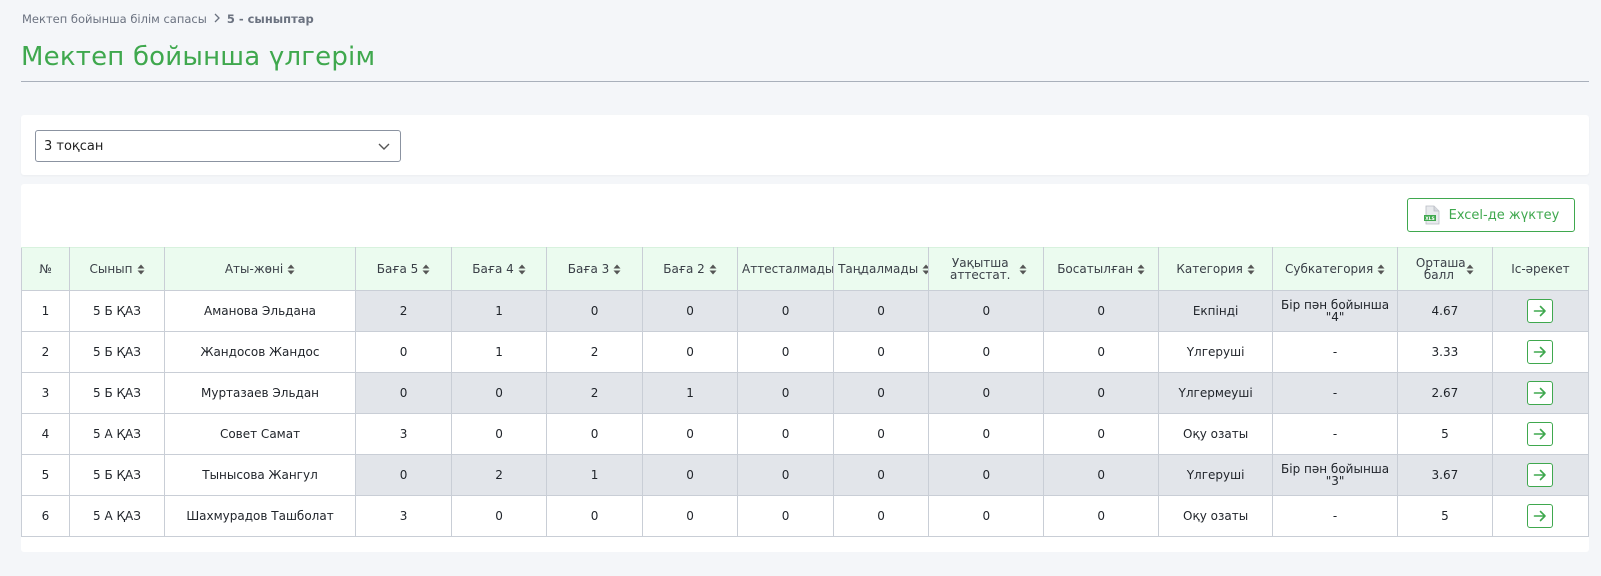  What do you see at coordinates (404, 269) in the screenshot?
I see `col-header-grade5: Баға 5` at bounding box center [404, 269].